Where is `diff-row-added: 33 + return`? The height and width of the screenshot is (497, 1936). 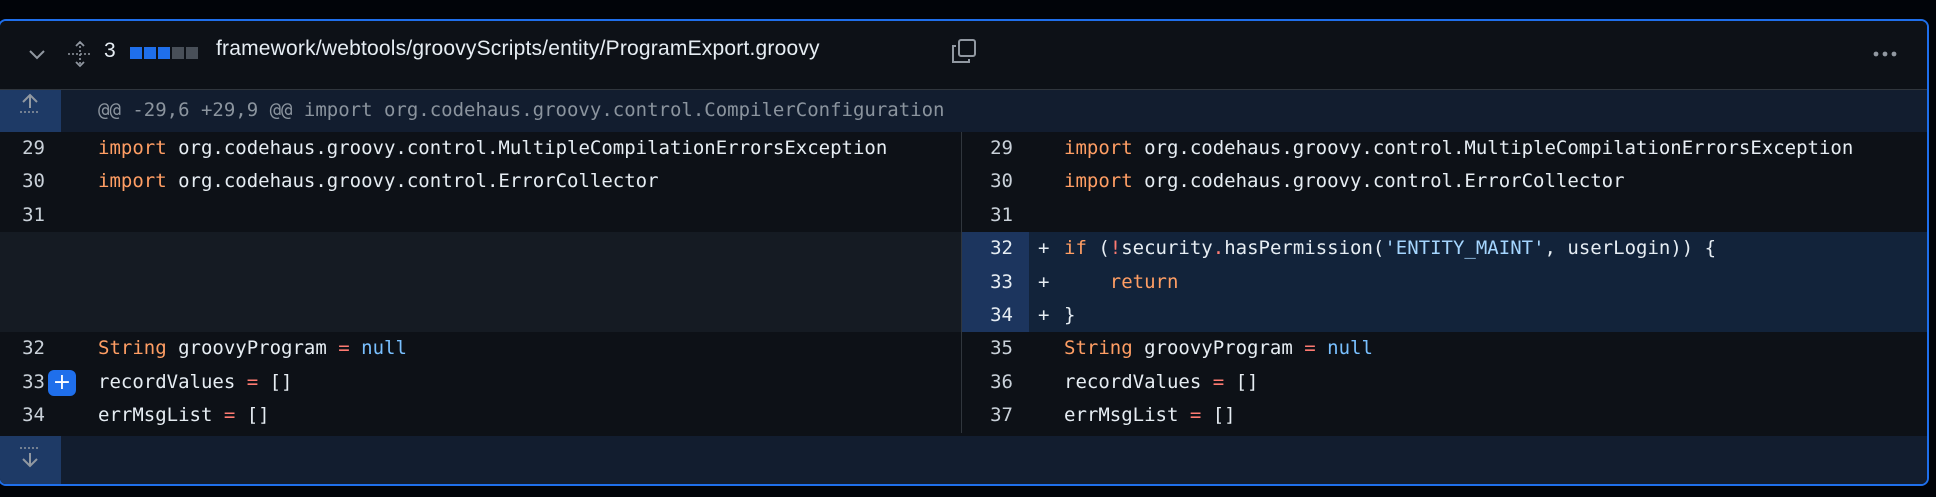
diff-row-added: 33 + return is located at coordinates (963, 282).